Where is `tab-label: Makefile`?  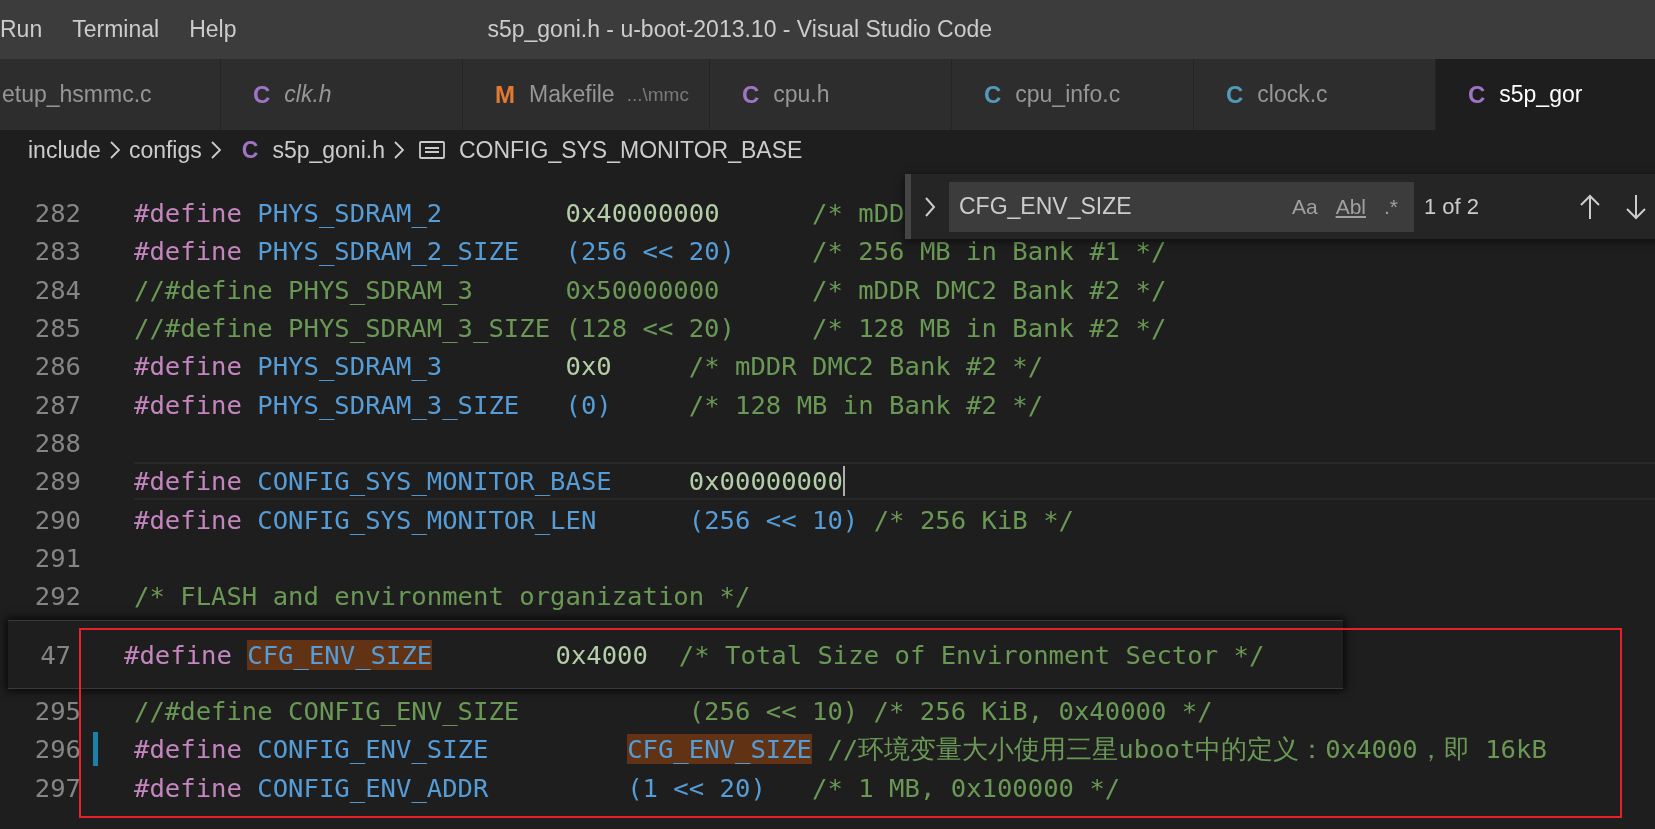 tab-label: Makefile is located at coordinates (572, 94).